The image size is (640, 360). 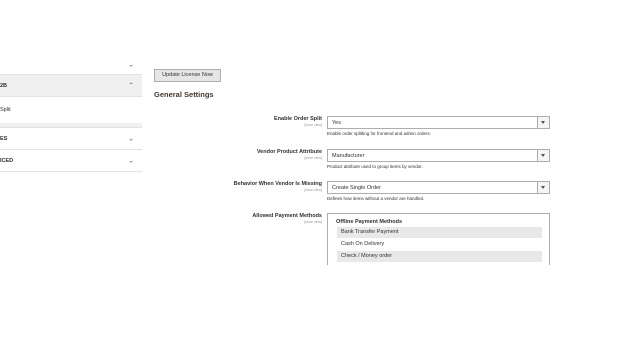 I want to click on payment-option-check-money-order: Check / Money order, so click(x=439, y=256).